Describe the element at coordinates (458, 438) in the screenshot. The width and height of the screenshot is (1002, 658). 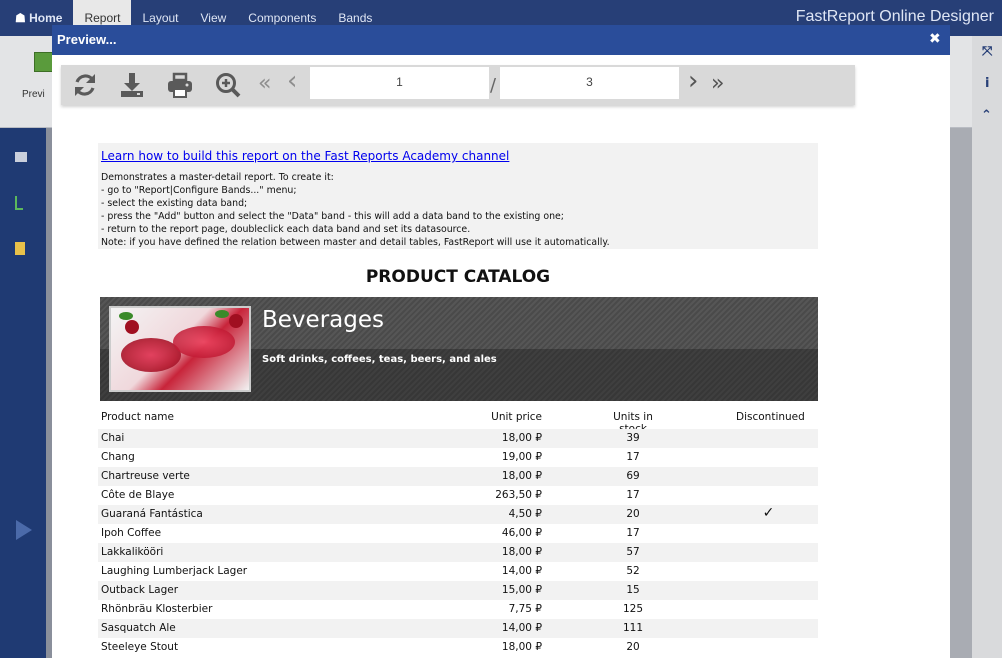
I see `table-row: Chai 18,00 ₽ 39` at that location.